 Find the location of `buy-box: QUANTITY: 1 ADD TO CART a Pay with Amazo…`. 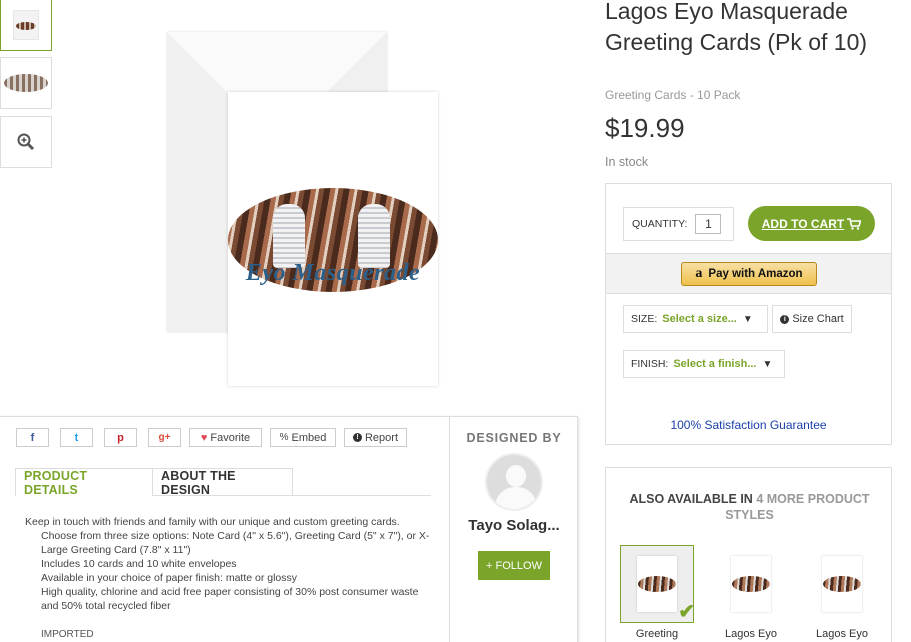

buy-box: QUANTITY: 1 ADD TO CART a Pay with Amazo… is located at coordinates (748, 314).